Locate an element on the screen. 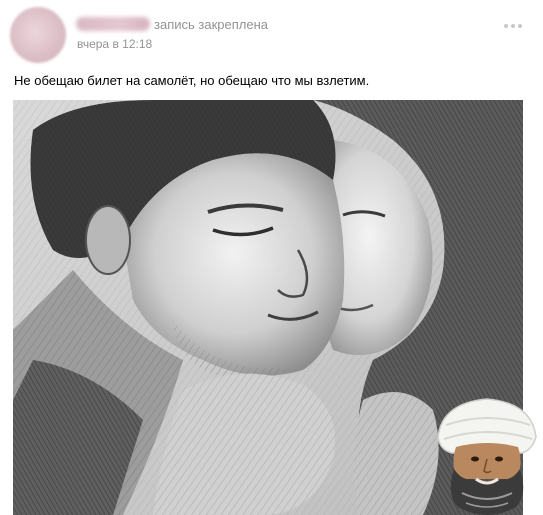  more-horizontal-icon is located at coordinates (513, 26).